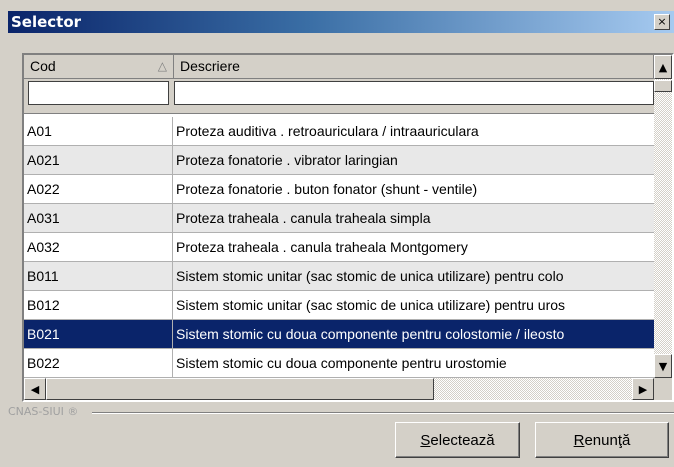 The height and width of the screenshot is (467, 674). Describe the element at coordinates (43, 218) in the screenshot. I see `cell-cod: A031` at that location.